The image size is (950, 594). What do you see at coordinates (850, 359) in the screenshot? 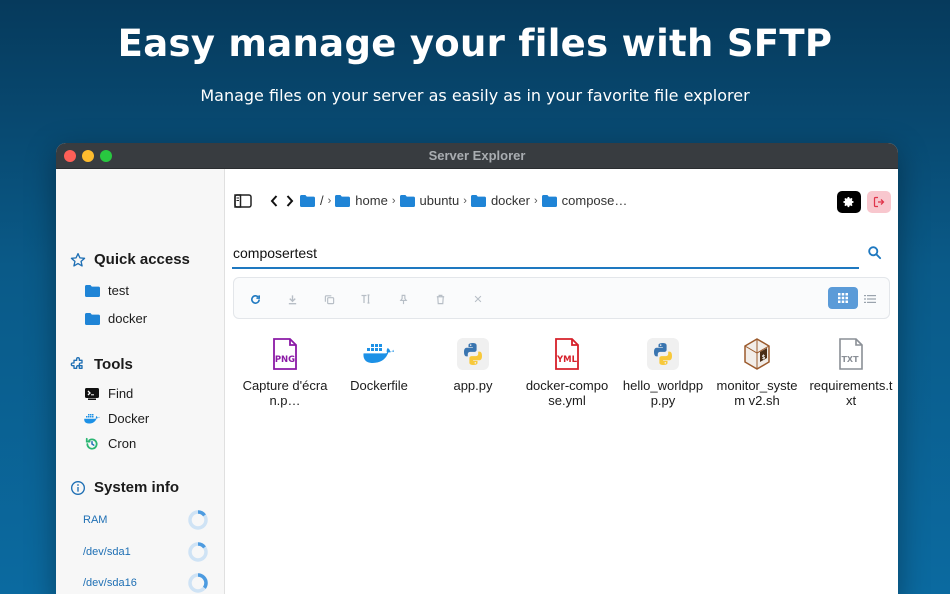
I see `svg-text: TXT` at bounding box center [850, 359].